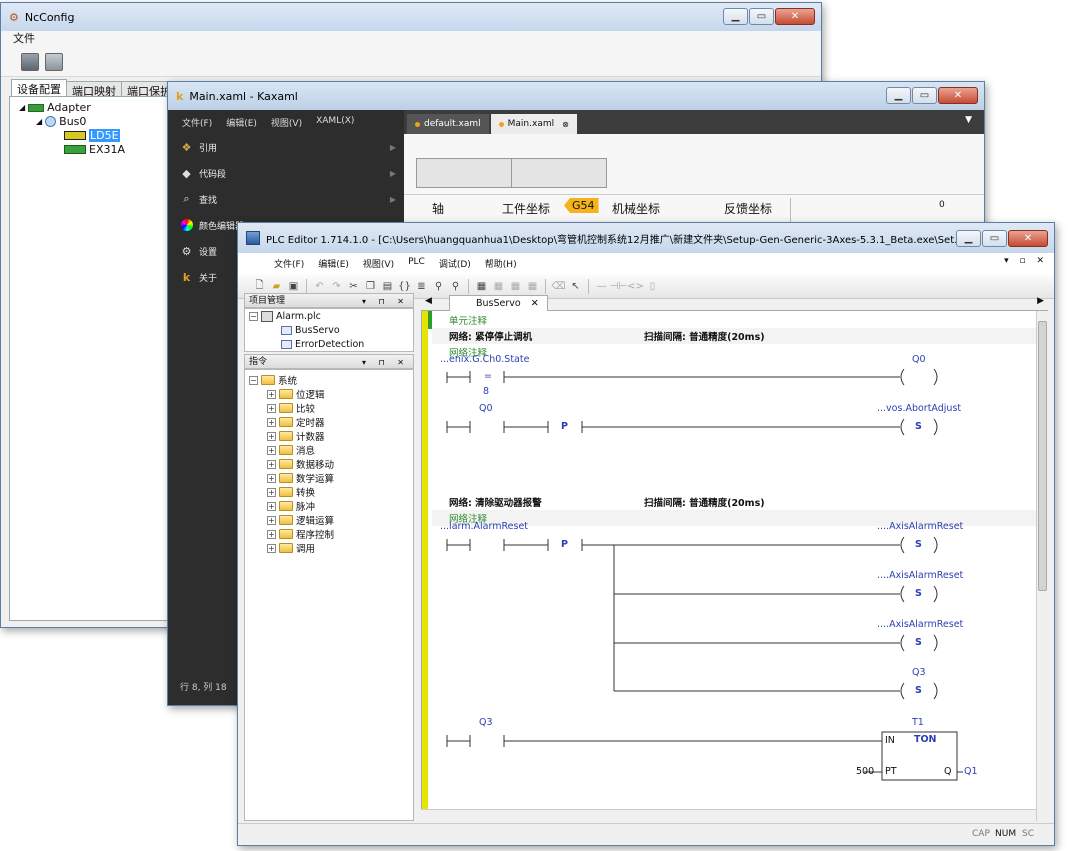 This screenshot has width=1080, height=851. What do you see at coordinates (501, 266) in the screenshot?
I see `menu-help: 帮助(H)` at bounding box center [501, 266].